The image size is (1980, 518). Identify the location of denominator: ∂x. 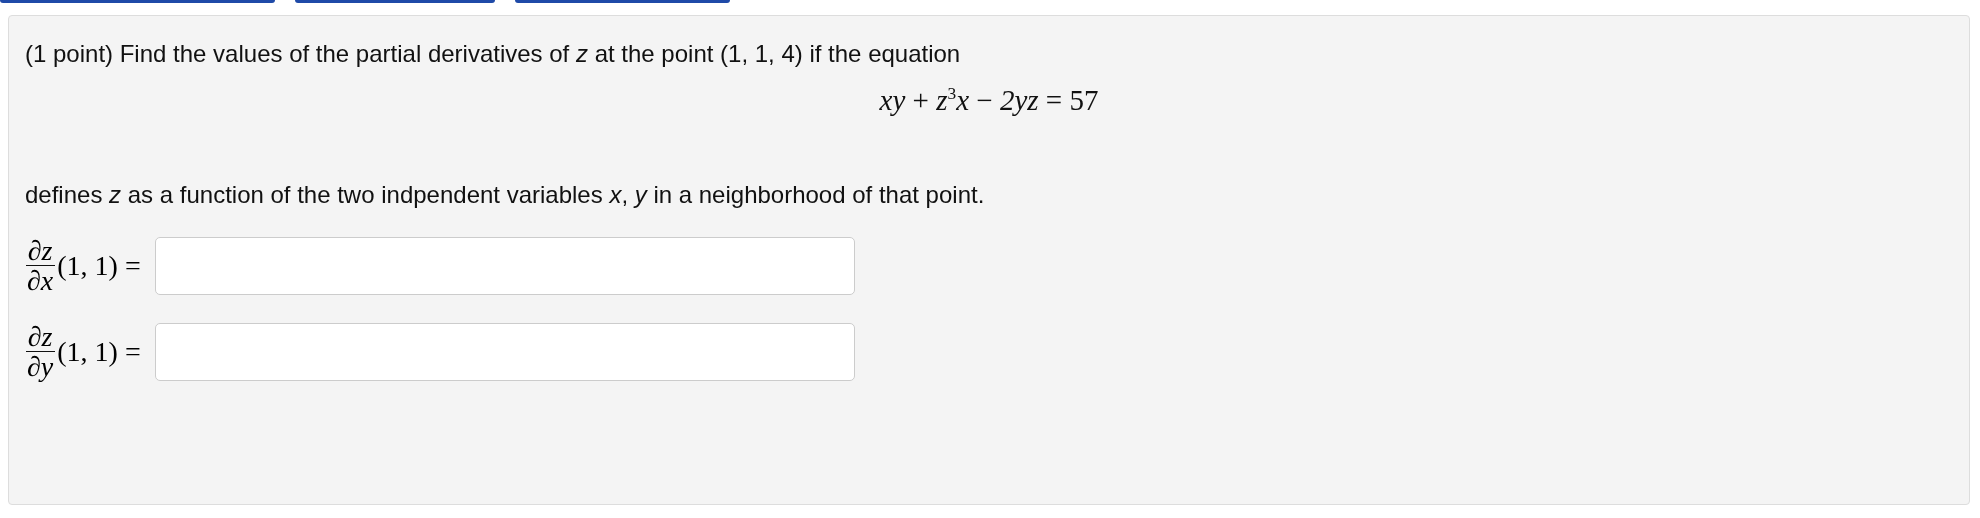
(40, 281).